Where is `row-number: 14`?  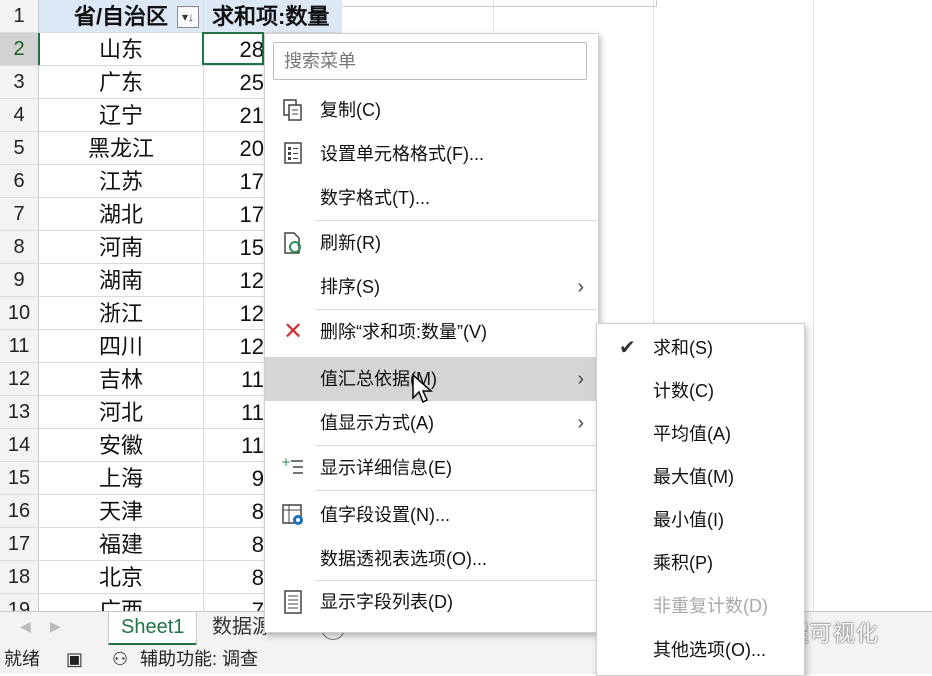
row-number: 14 is located at coordinates (19, 445).